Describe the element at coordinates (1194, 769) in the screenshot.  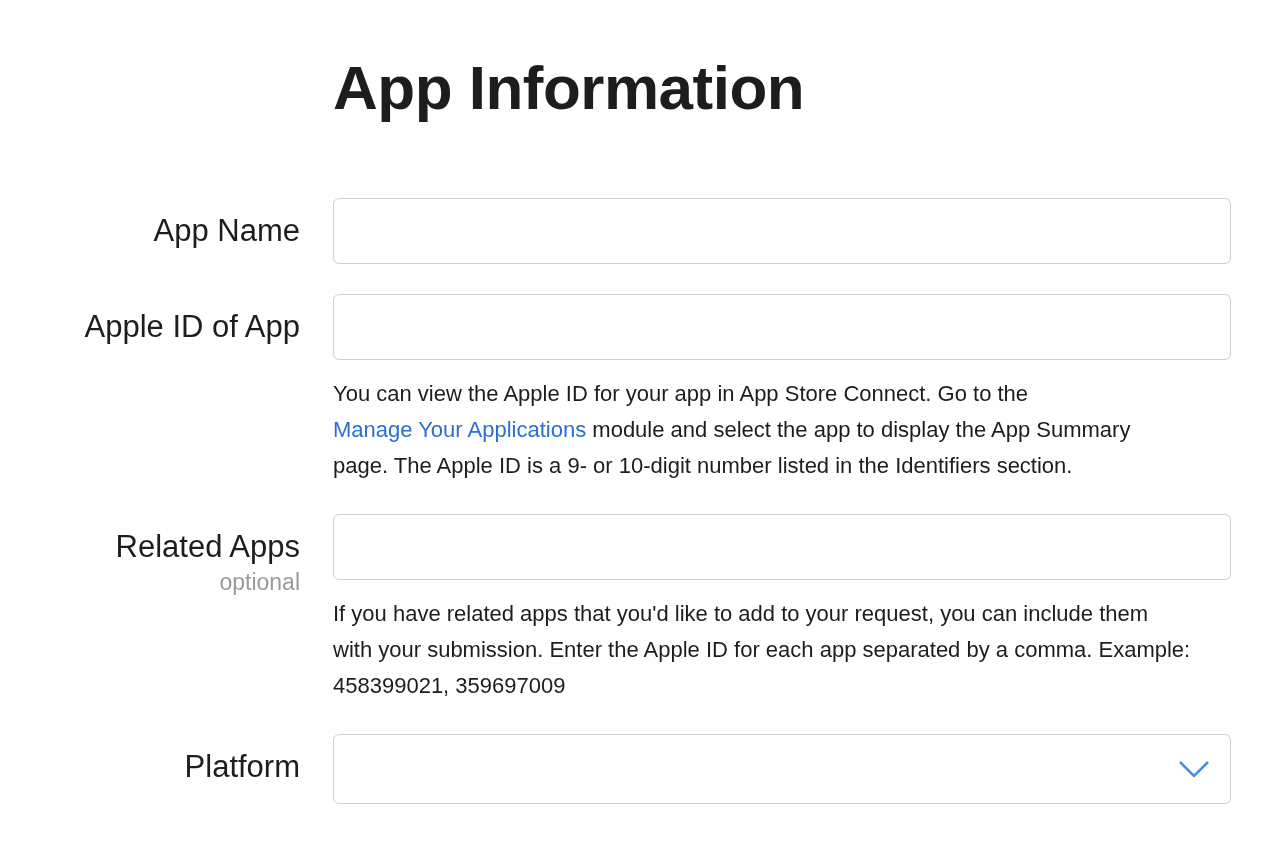
I see `chevron-down-icon` at that location.